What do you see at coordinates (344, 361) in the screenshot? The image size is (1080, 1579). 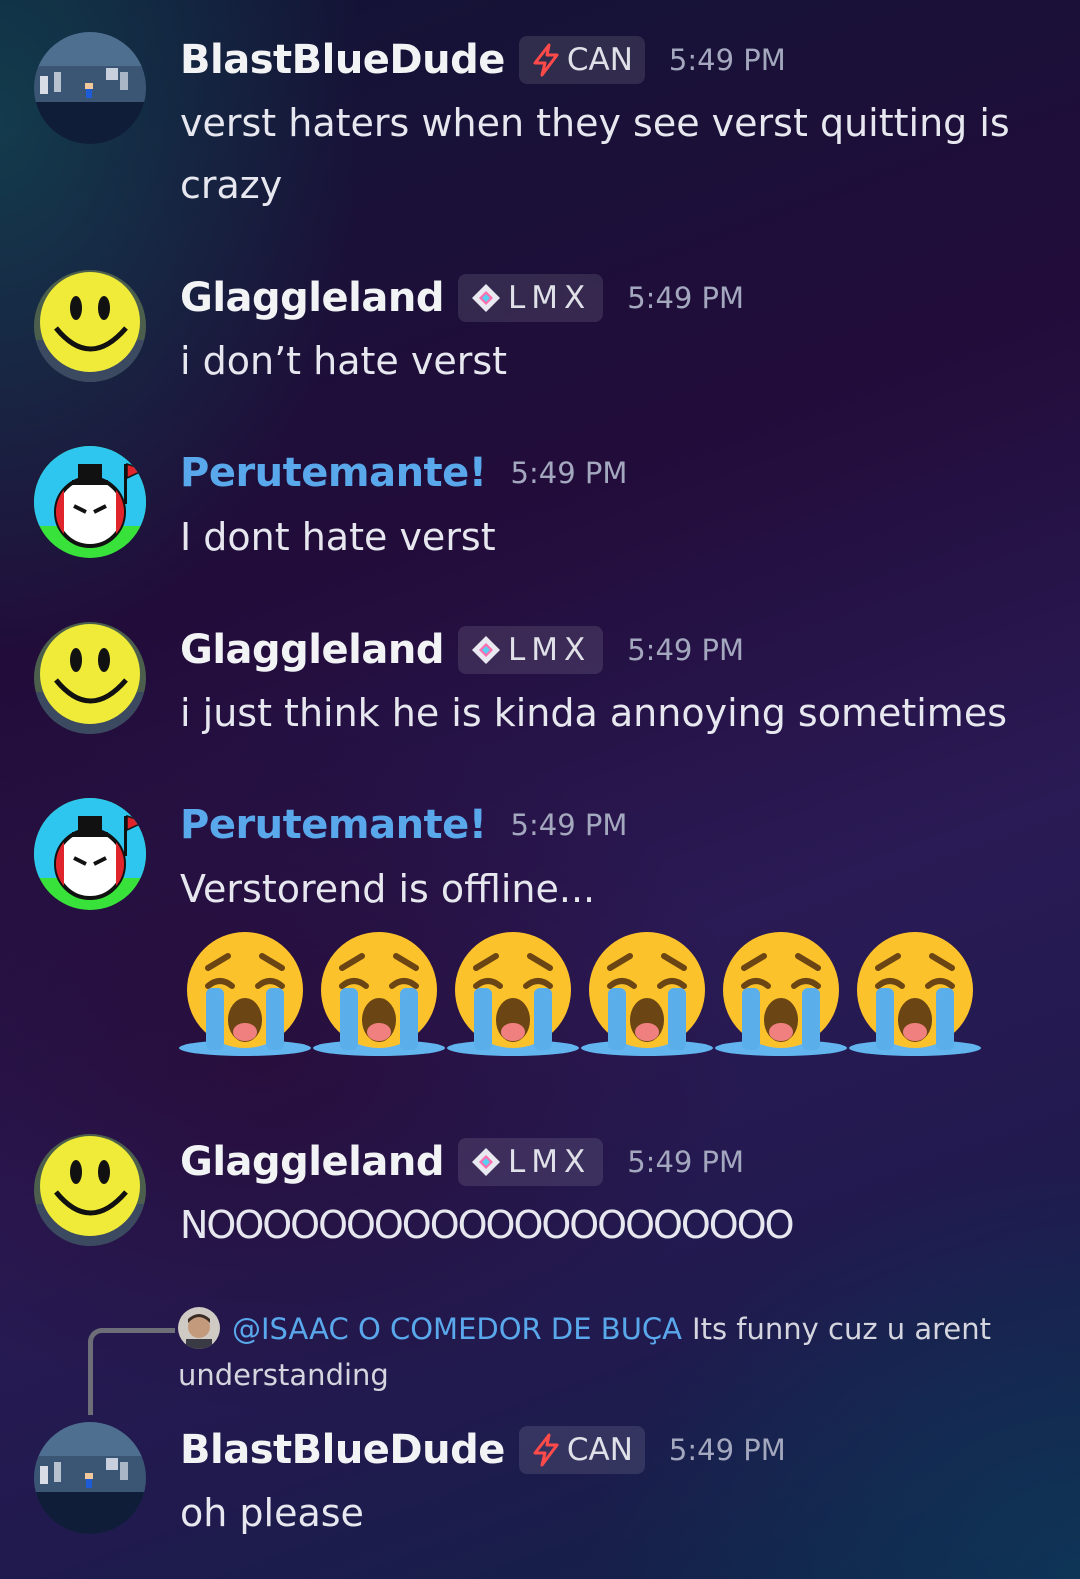 I see `message-text: i don’t hate verst` at bounding box center [344, 361].